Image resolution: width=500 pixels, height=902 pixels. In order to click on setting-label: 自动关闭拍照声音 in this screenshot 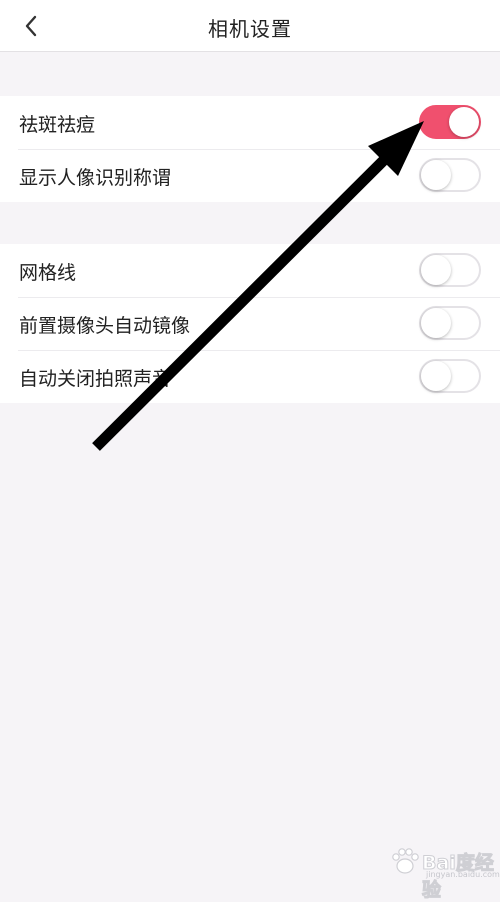, I will do `click(95, 379)`.